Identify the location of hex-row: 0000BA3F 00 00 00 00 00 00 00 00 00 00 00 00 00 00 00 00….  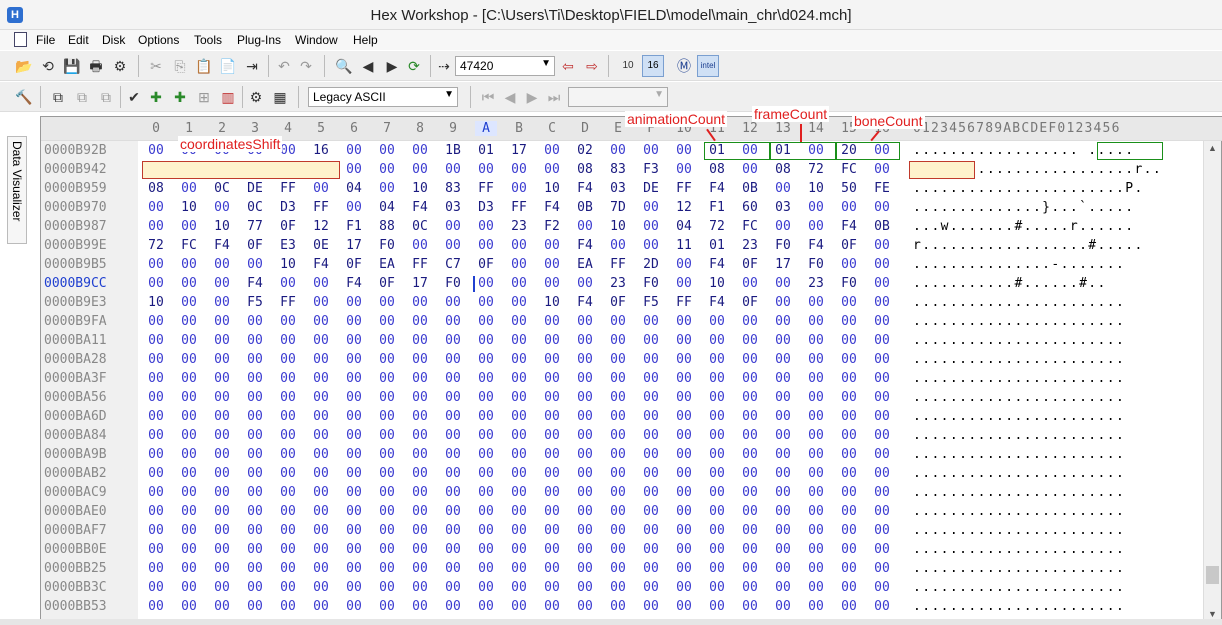
(621, 379).